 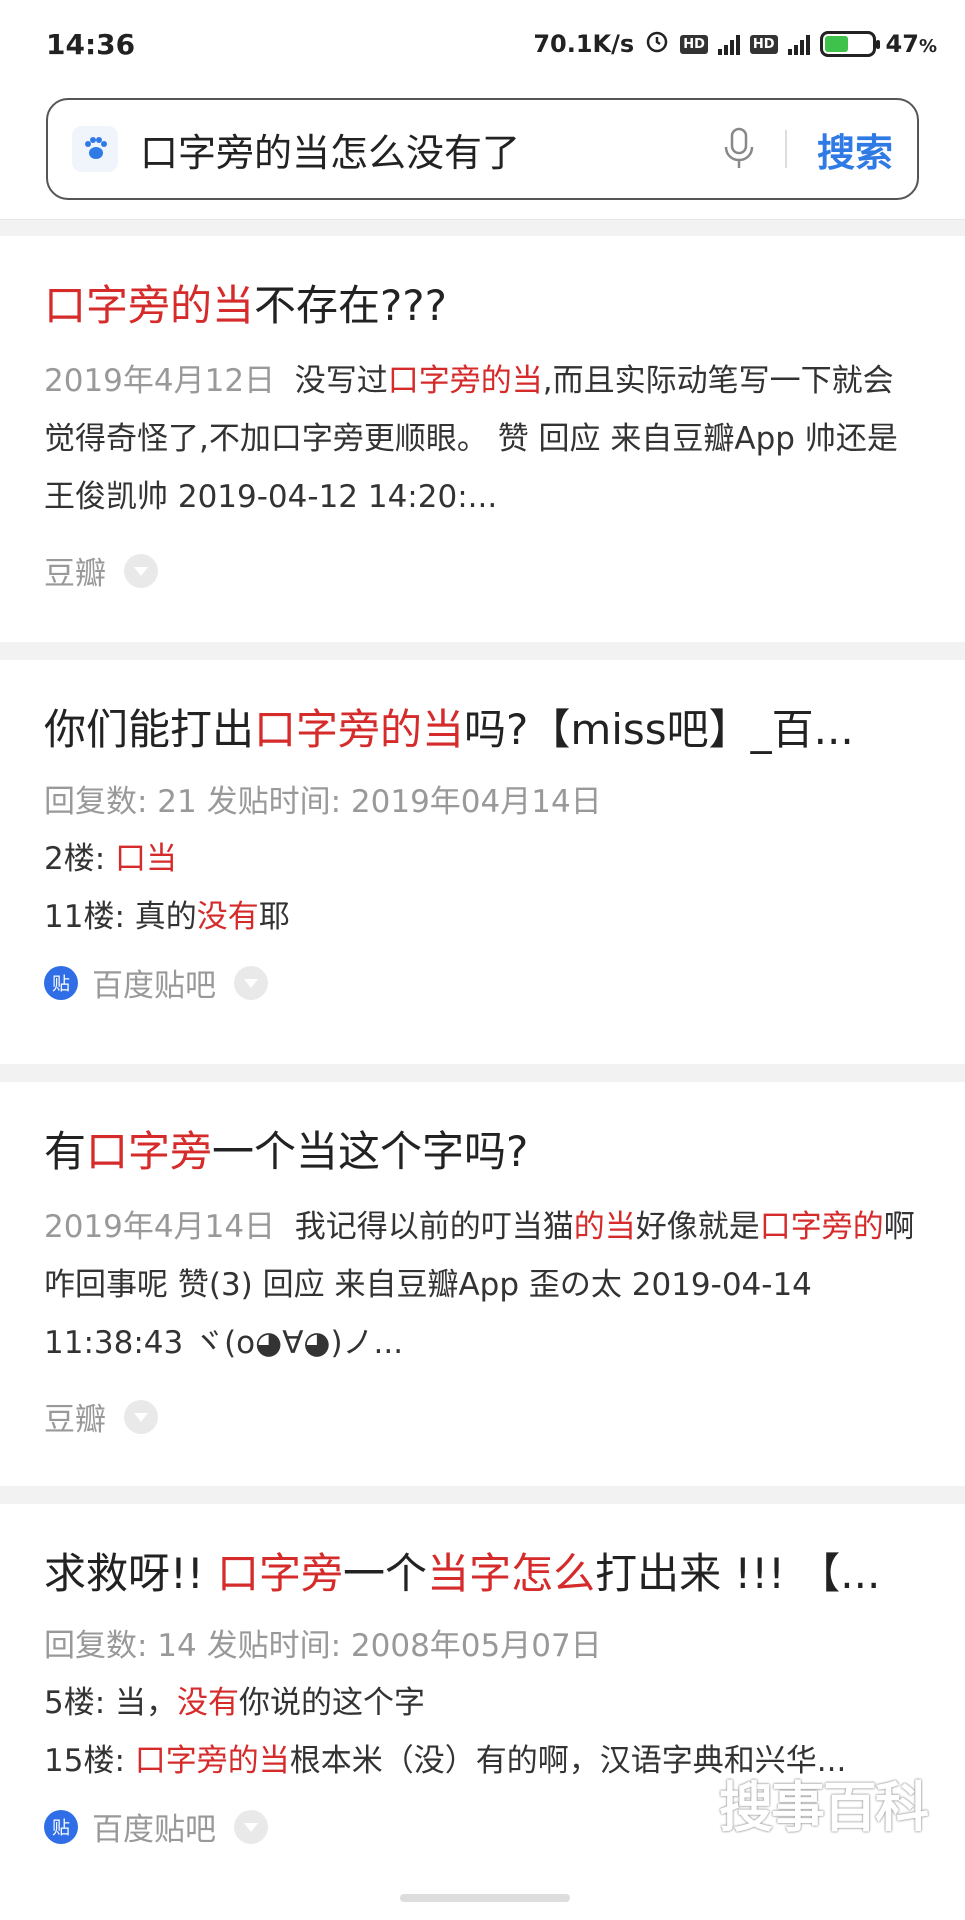 What do you see at coordinates (785, 149) in the screenshot?
I see `search-divider` at bounding box center [785, 149].